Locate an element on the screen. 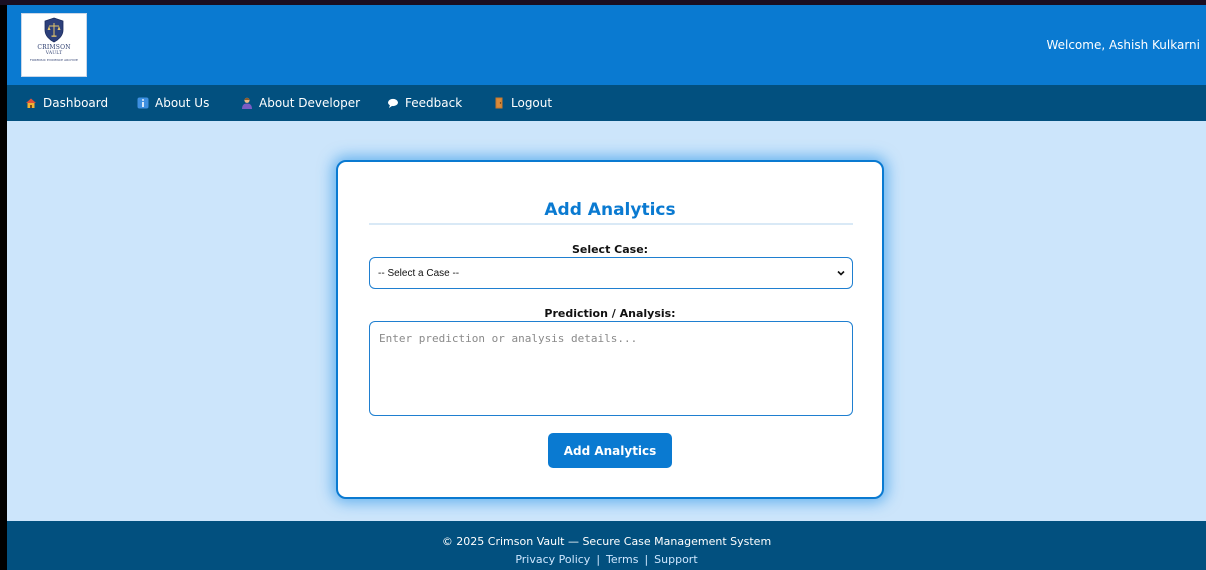 This screenshot has height=570, width=1206. shield-scales-icon is located at coordinates (54, 30).